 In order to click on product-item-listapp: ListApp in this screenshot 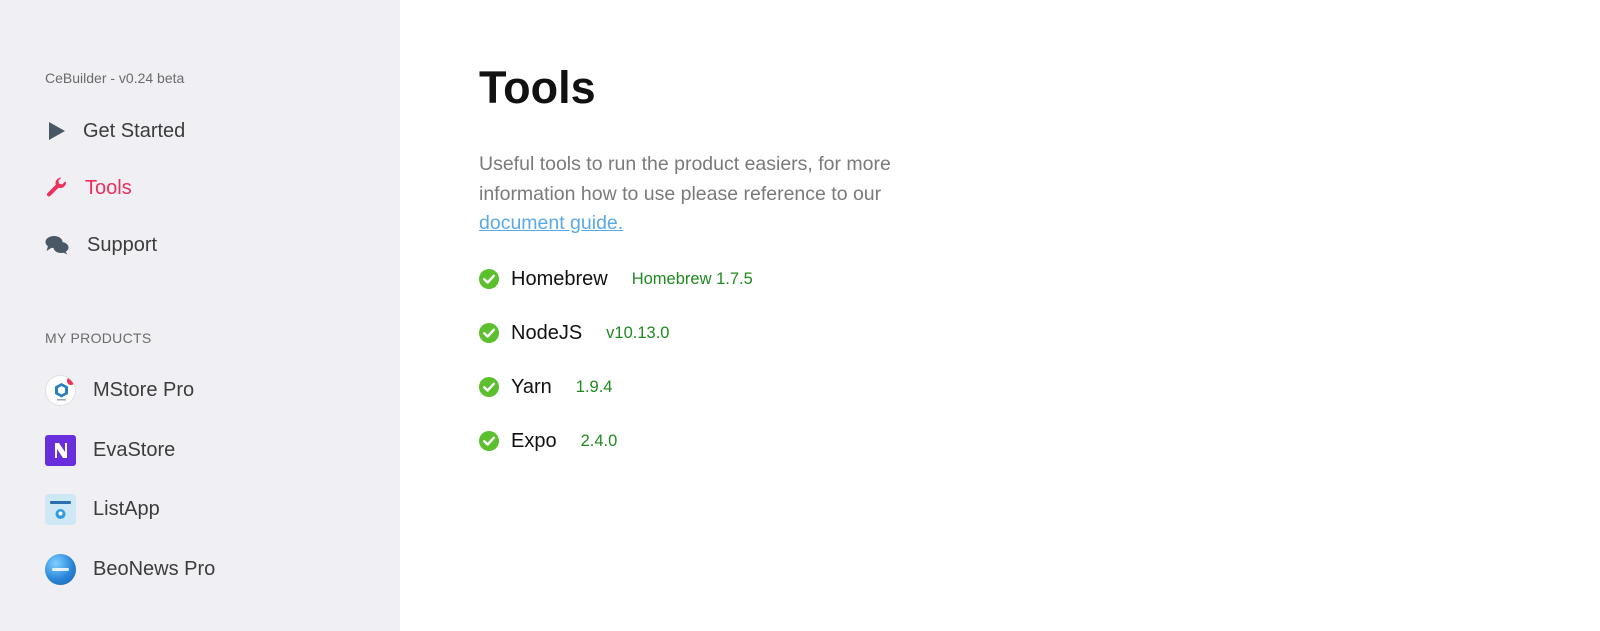, I will do `click(102, 509)`.